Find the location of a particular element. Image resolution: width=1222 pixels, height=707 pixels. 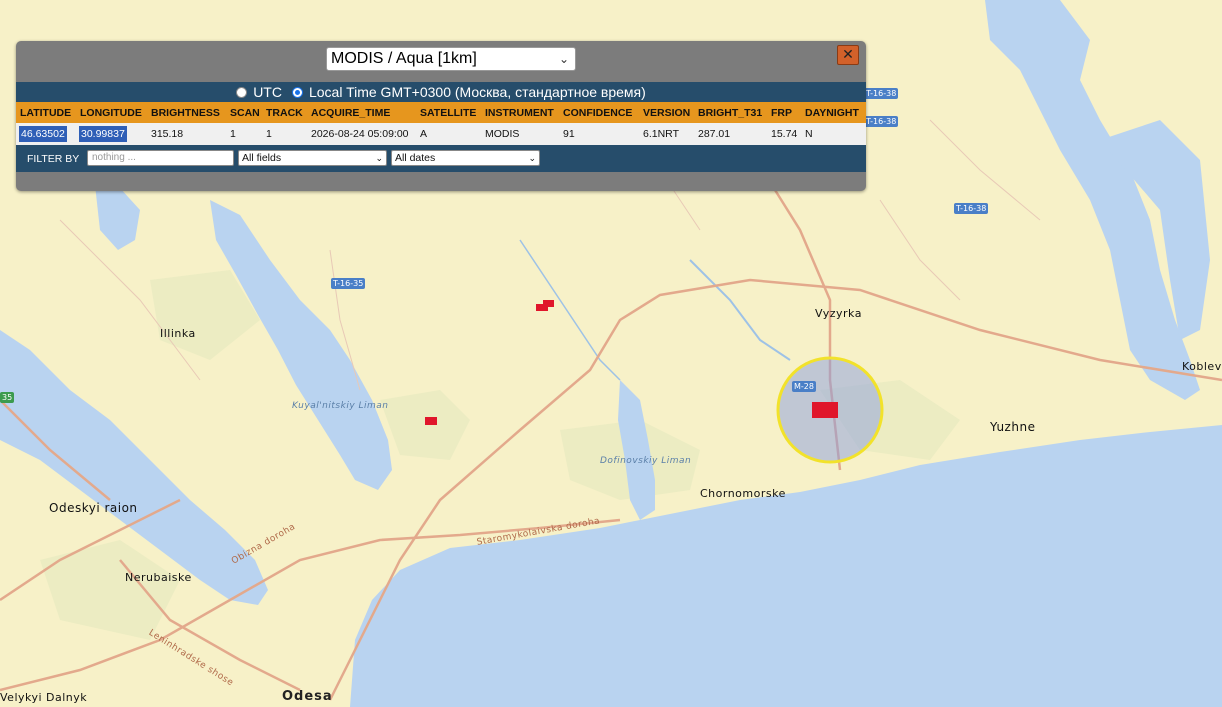

place-label-illinka: Illinka is located at coordinates (178, 333).